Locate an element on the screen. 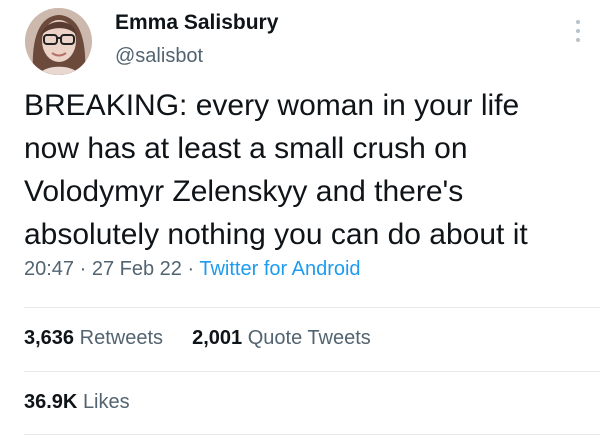 This screenshot has width=600, height=441. tweet-source-link: Twitter for Android is located at coordinates (279, 269).